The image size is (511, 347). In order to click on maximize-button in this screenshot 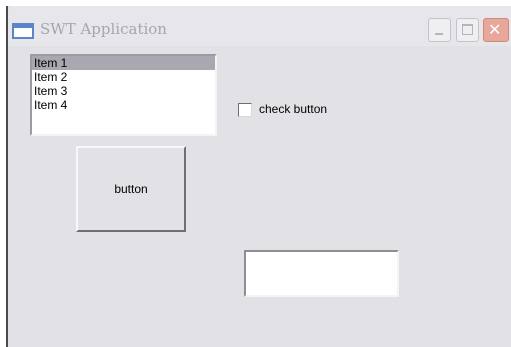, I will do `click(467, 30)`.